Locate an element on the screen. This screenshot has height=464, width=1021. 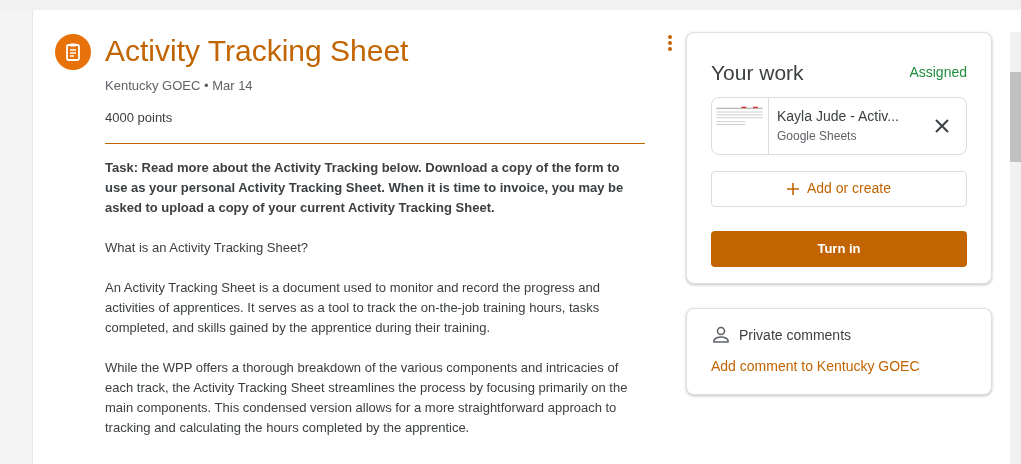
paragraph: While the WPP offers a thorough breakdown of the various components and intricacies of each track, the Activity Tracking Sheet streamlines the process by focusing primarily on the main components. This condensed version allows for a more straightforward approach to tracking and calculating the hours completed by the apprentice. is located at coordinates (367, 398).